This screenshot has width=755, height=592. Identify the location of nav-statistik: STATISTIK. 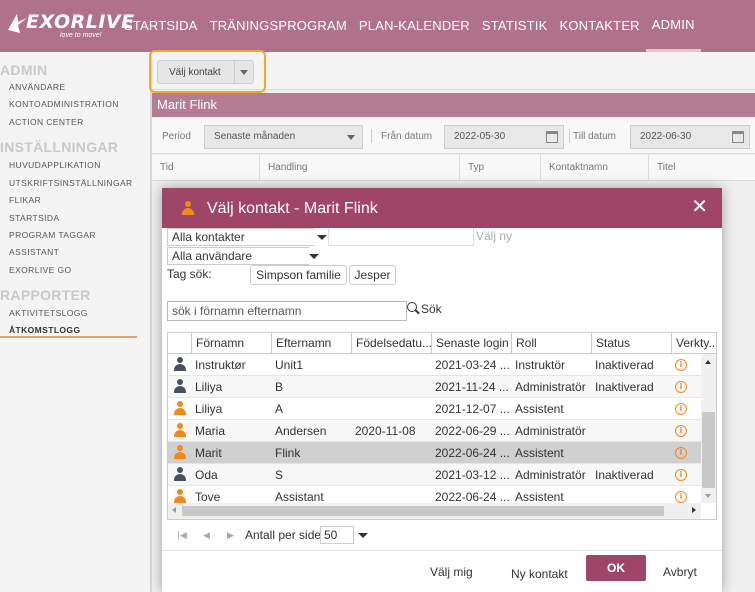
(515, 26).